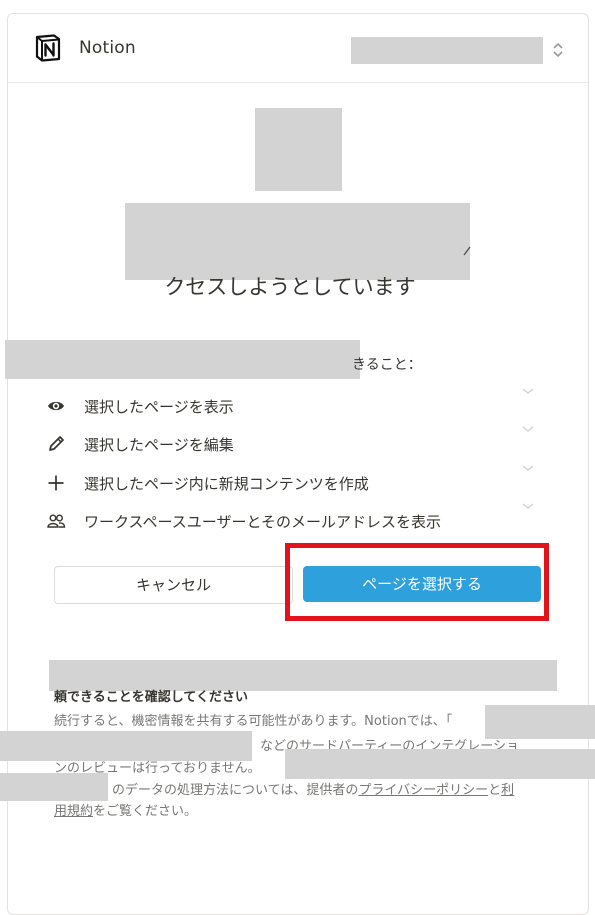  I want to click on permission-item: ワークスペースユーザーとそのメールアドレスを表示, so click(296, 520).